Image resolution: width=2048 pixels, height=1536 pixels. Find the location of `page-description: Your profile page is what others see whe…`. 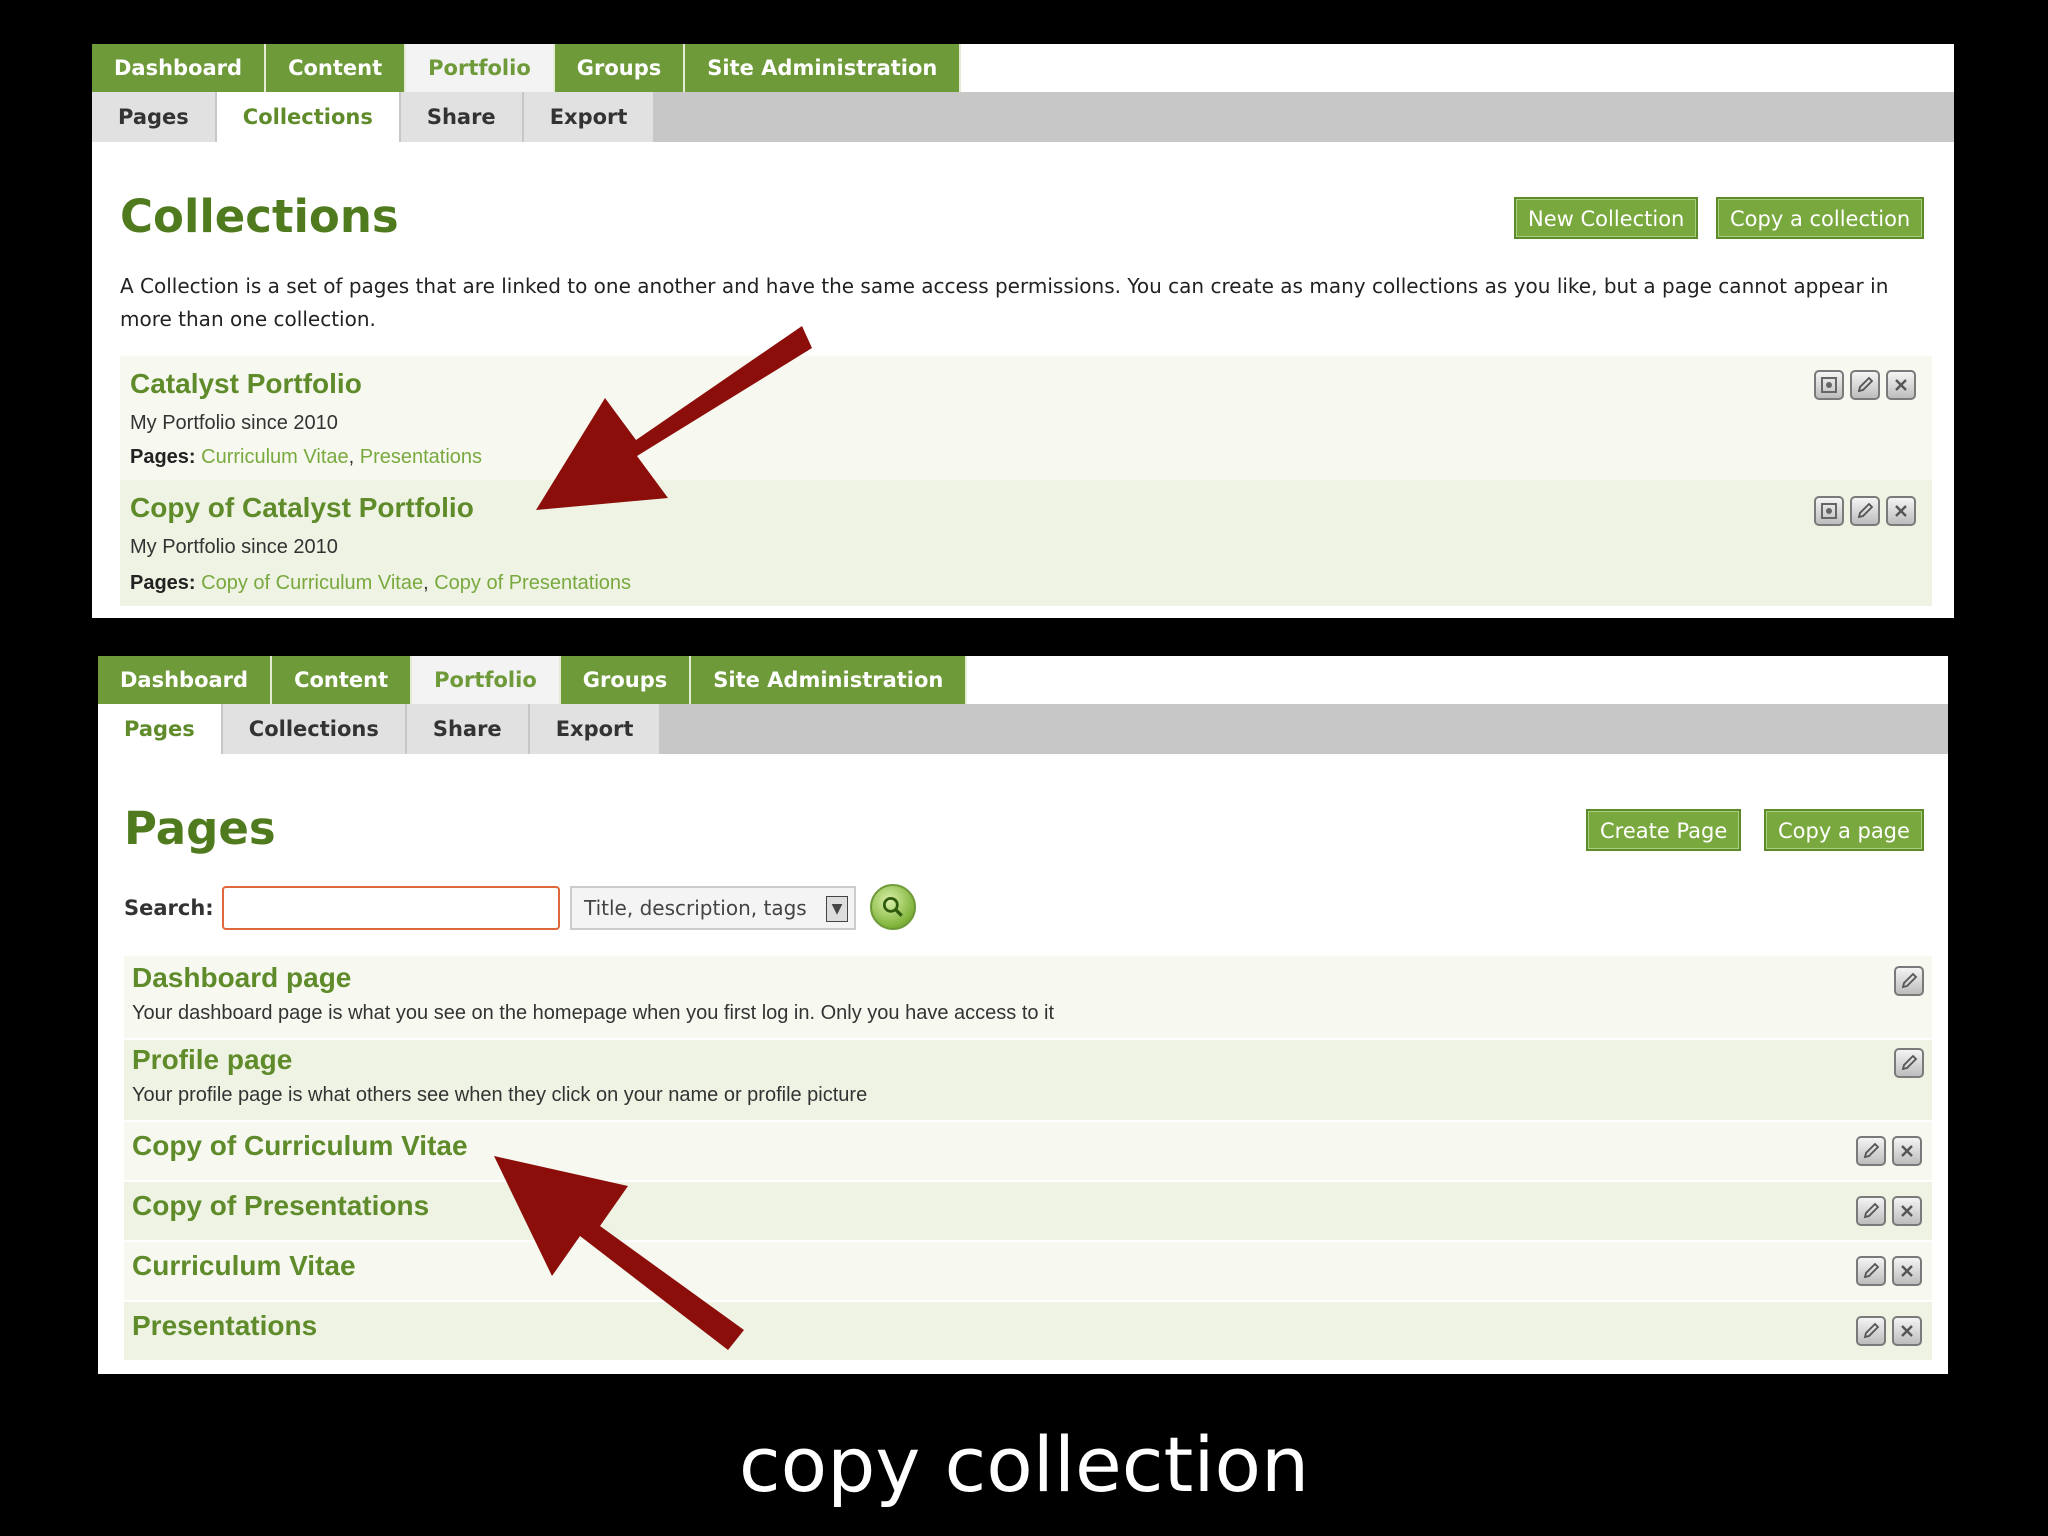

page-description: Your profile page is what others see whe… is located at coordinates (500, 1095).